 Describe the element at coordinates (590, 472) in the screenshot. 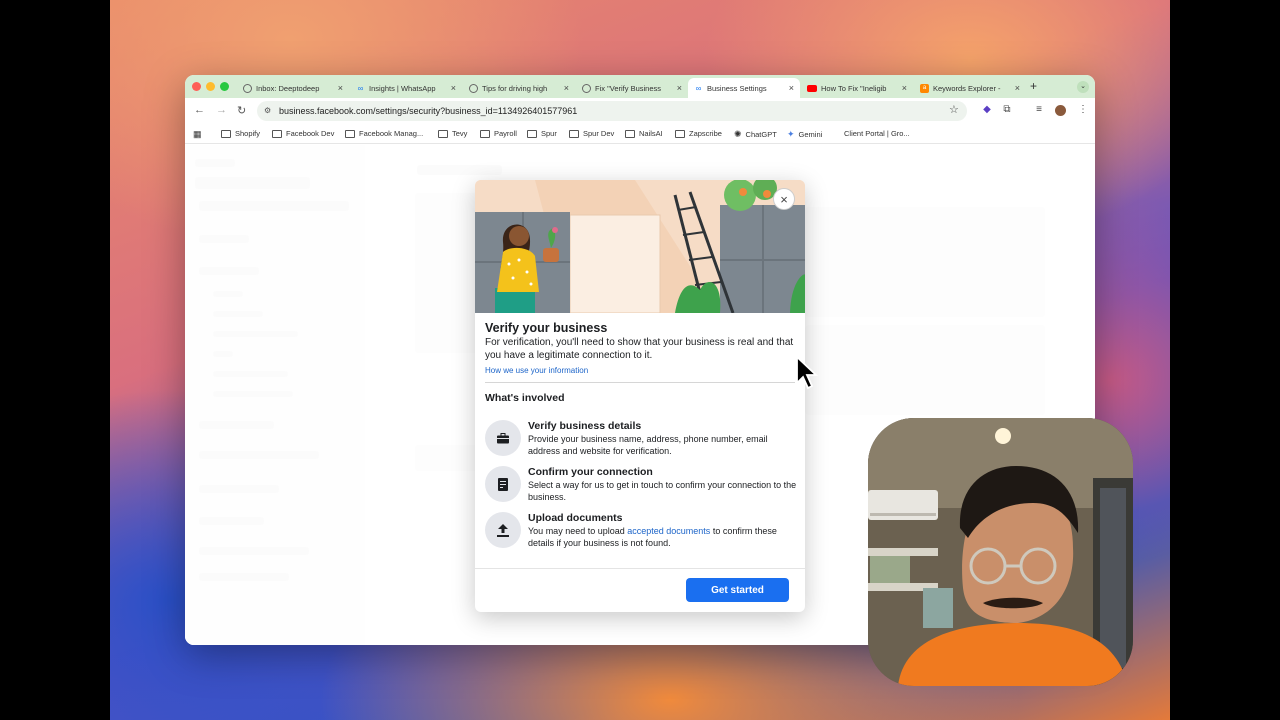

I see `step-title: Confirm your connection` at that location.